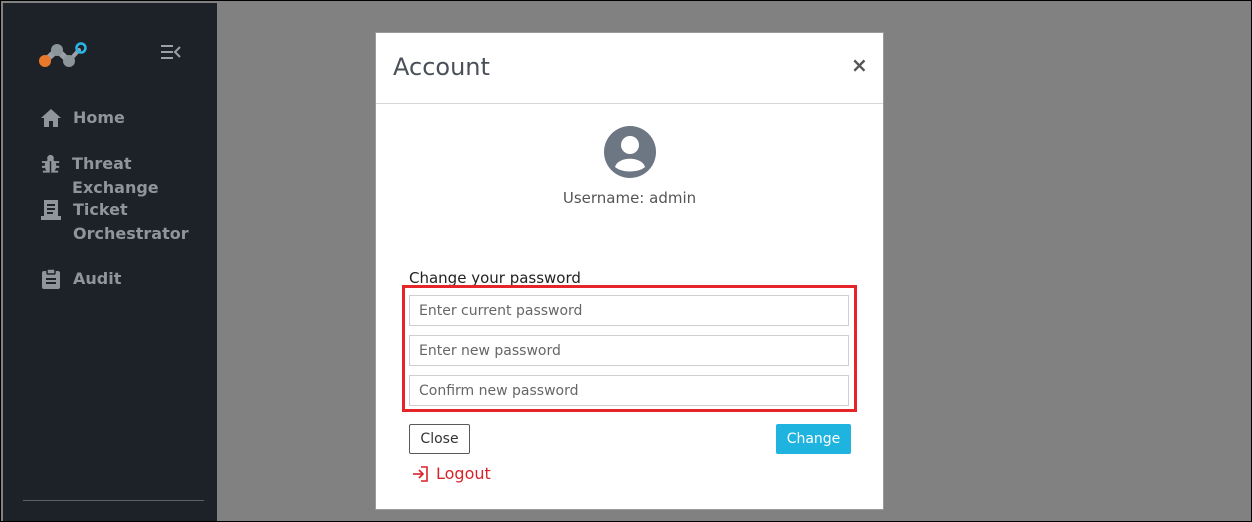 The height and width of the screenshot is (522, 1252). What do you see at coordinates (115, 175) in the screenshot?
I see `sidebar-item-label: Threat Exchange` at bounding box center [115, 175].